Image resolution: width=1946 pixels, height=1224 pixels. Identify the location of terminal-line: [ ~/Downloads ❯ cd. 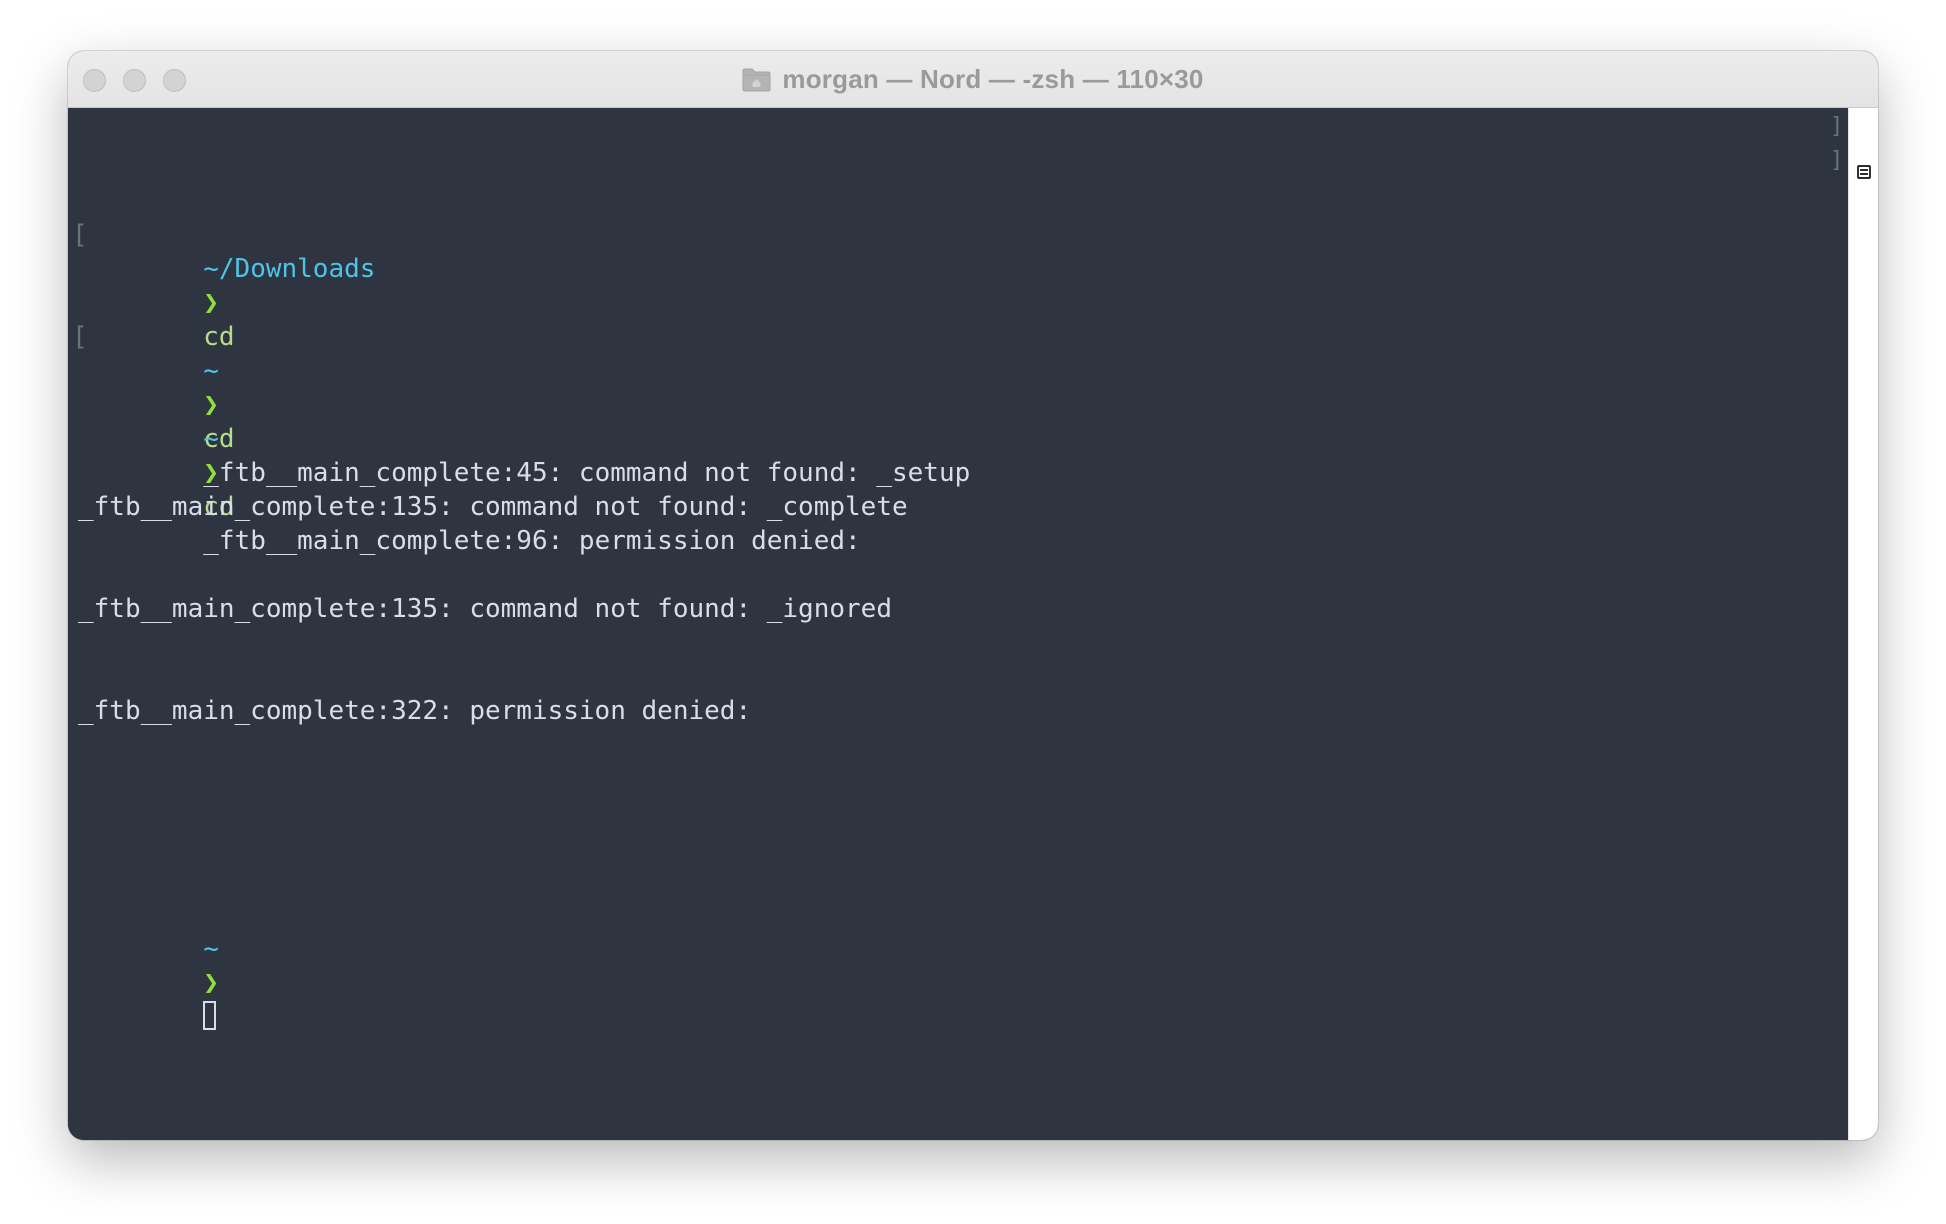
(521, 268).